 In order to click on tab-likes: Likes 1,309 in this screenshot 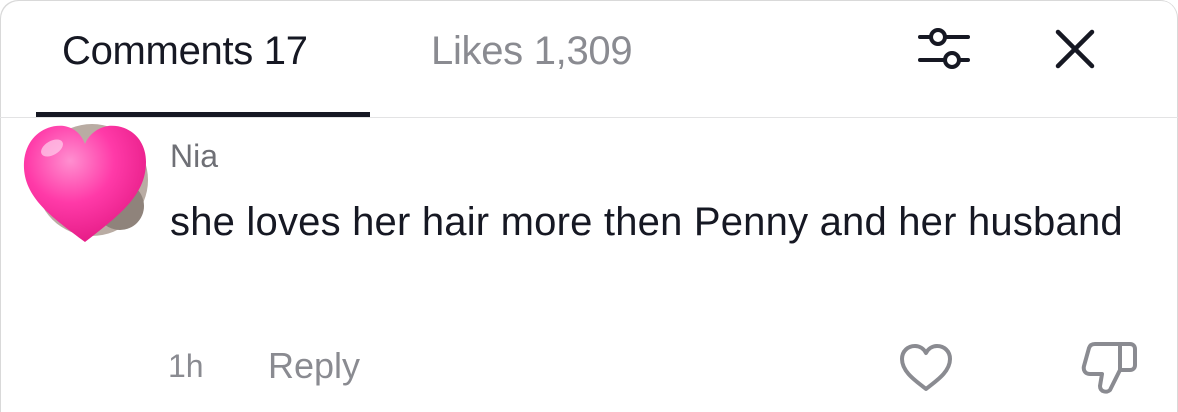, I will do `click(532, 51)`.